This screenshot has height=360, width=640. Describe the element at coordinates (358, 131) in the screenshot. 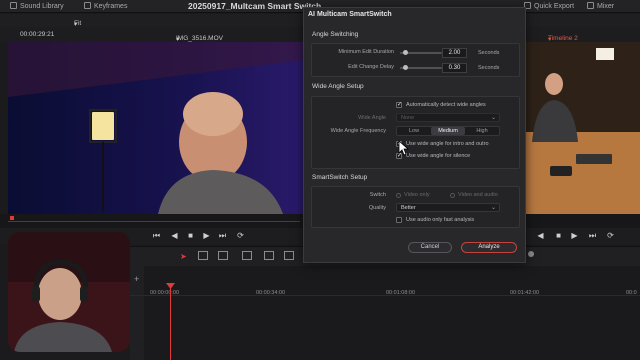

I see `wide-angle-frequency-label: Wide Angle Frequency` at that location.